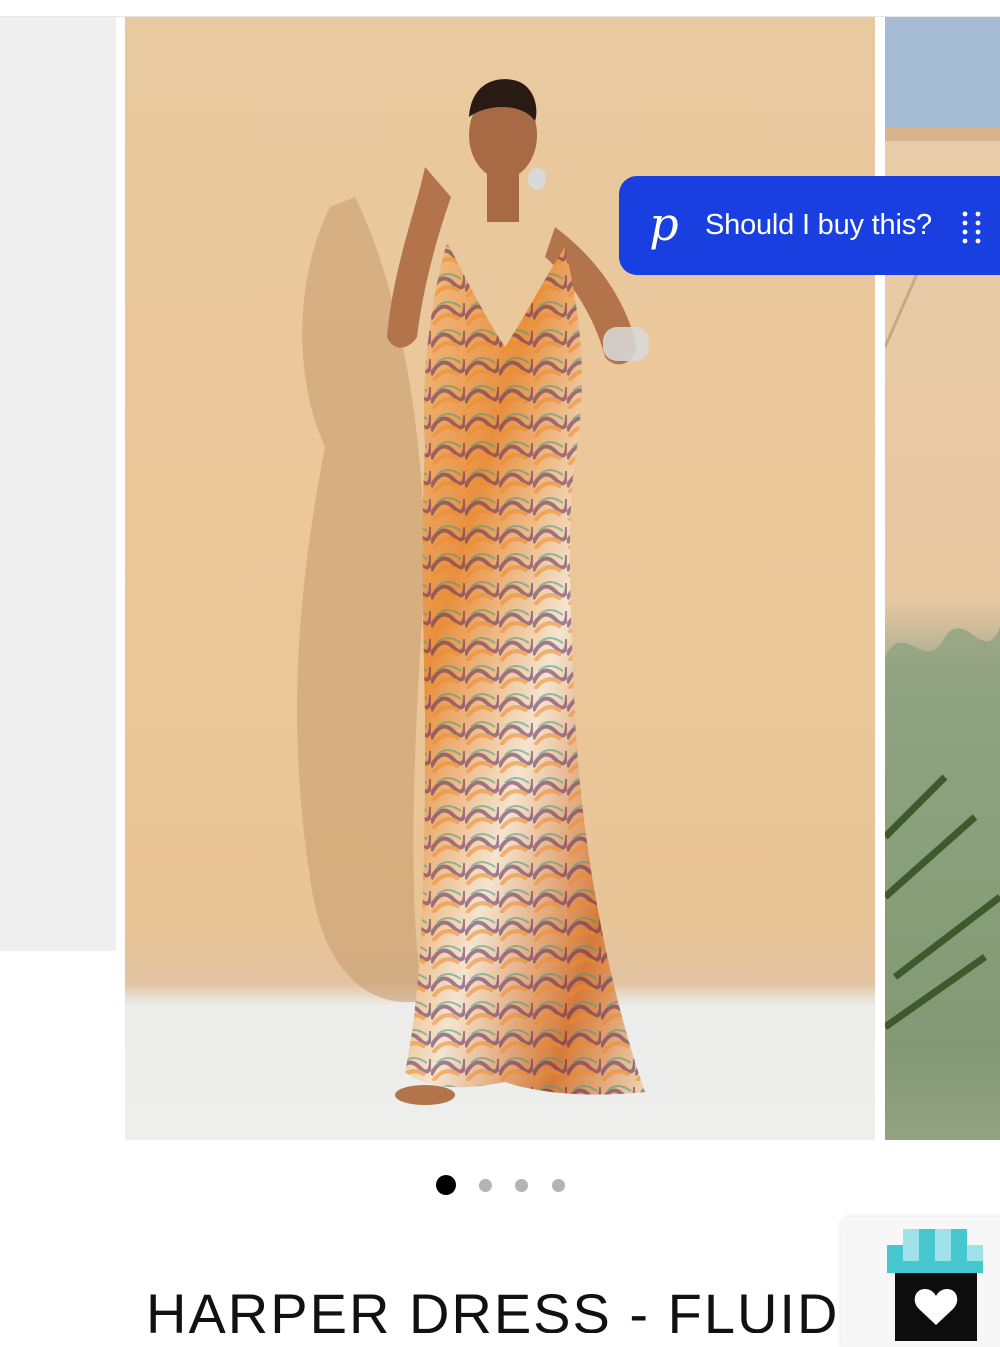  I want to click on wishlist-badge, so click(935, 1285).